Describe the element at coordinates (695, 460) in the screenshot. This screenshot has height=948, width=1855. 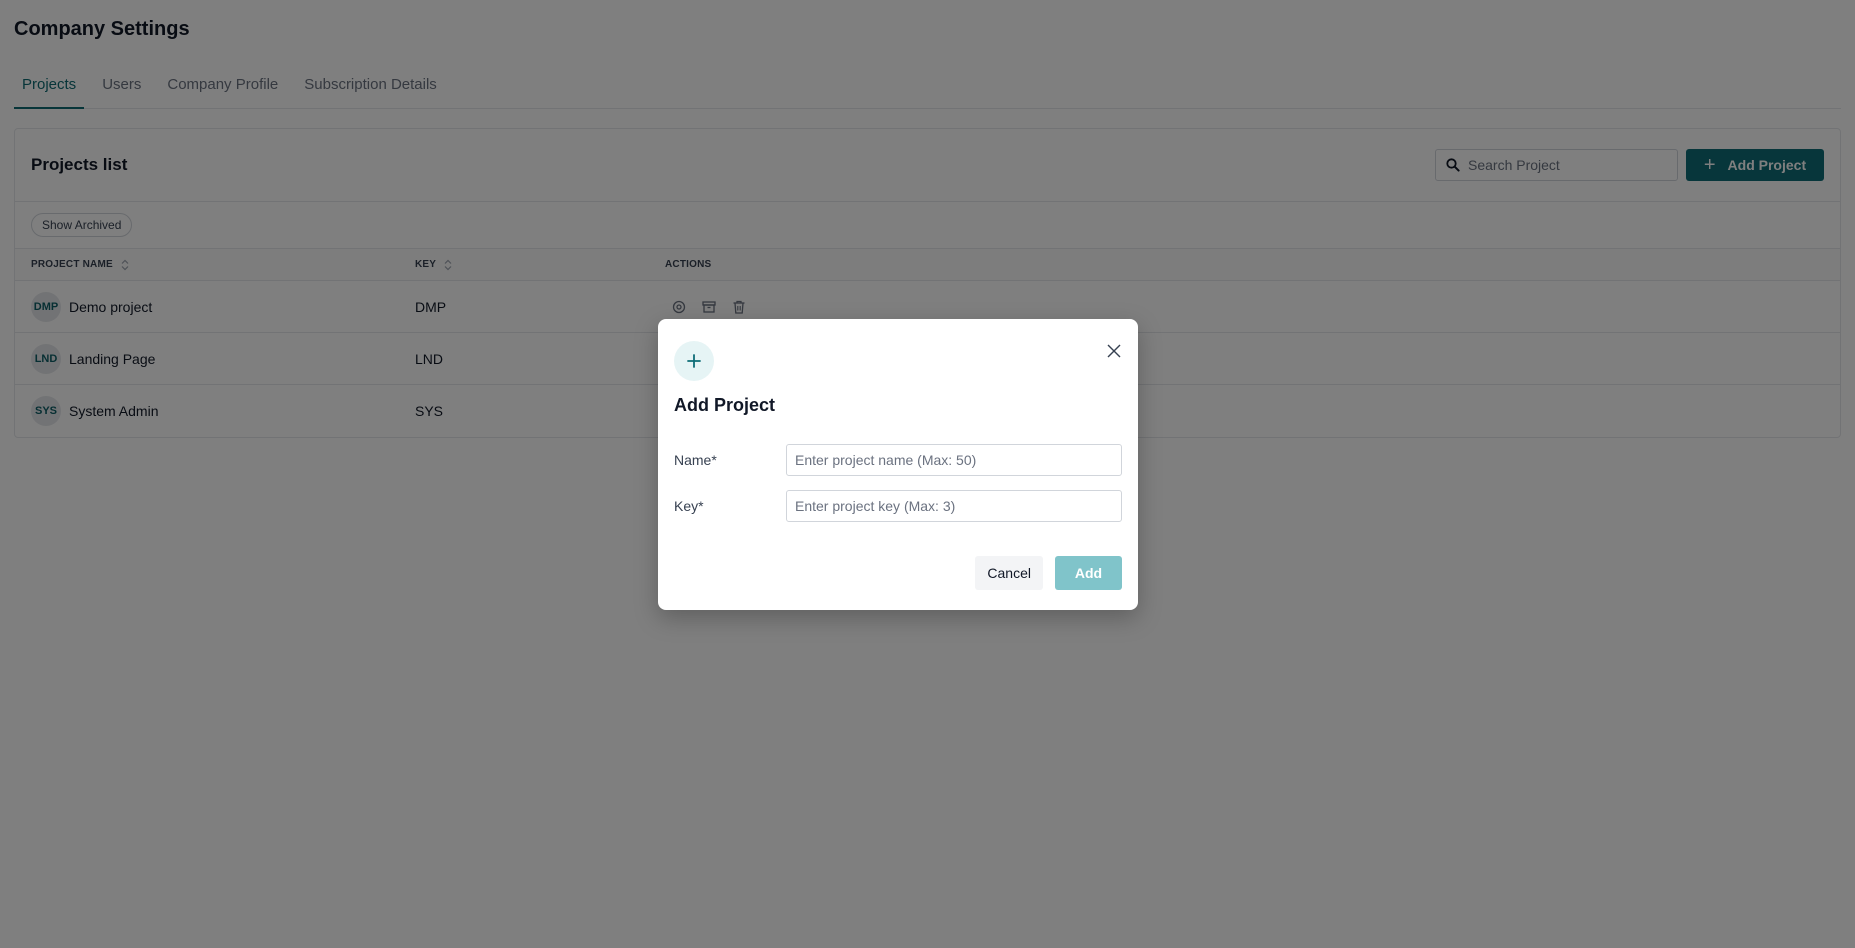
I see `name-label: Name*` at that location.